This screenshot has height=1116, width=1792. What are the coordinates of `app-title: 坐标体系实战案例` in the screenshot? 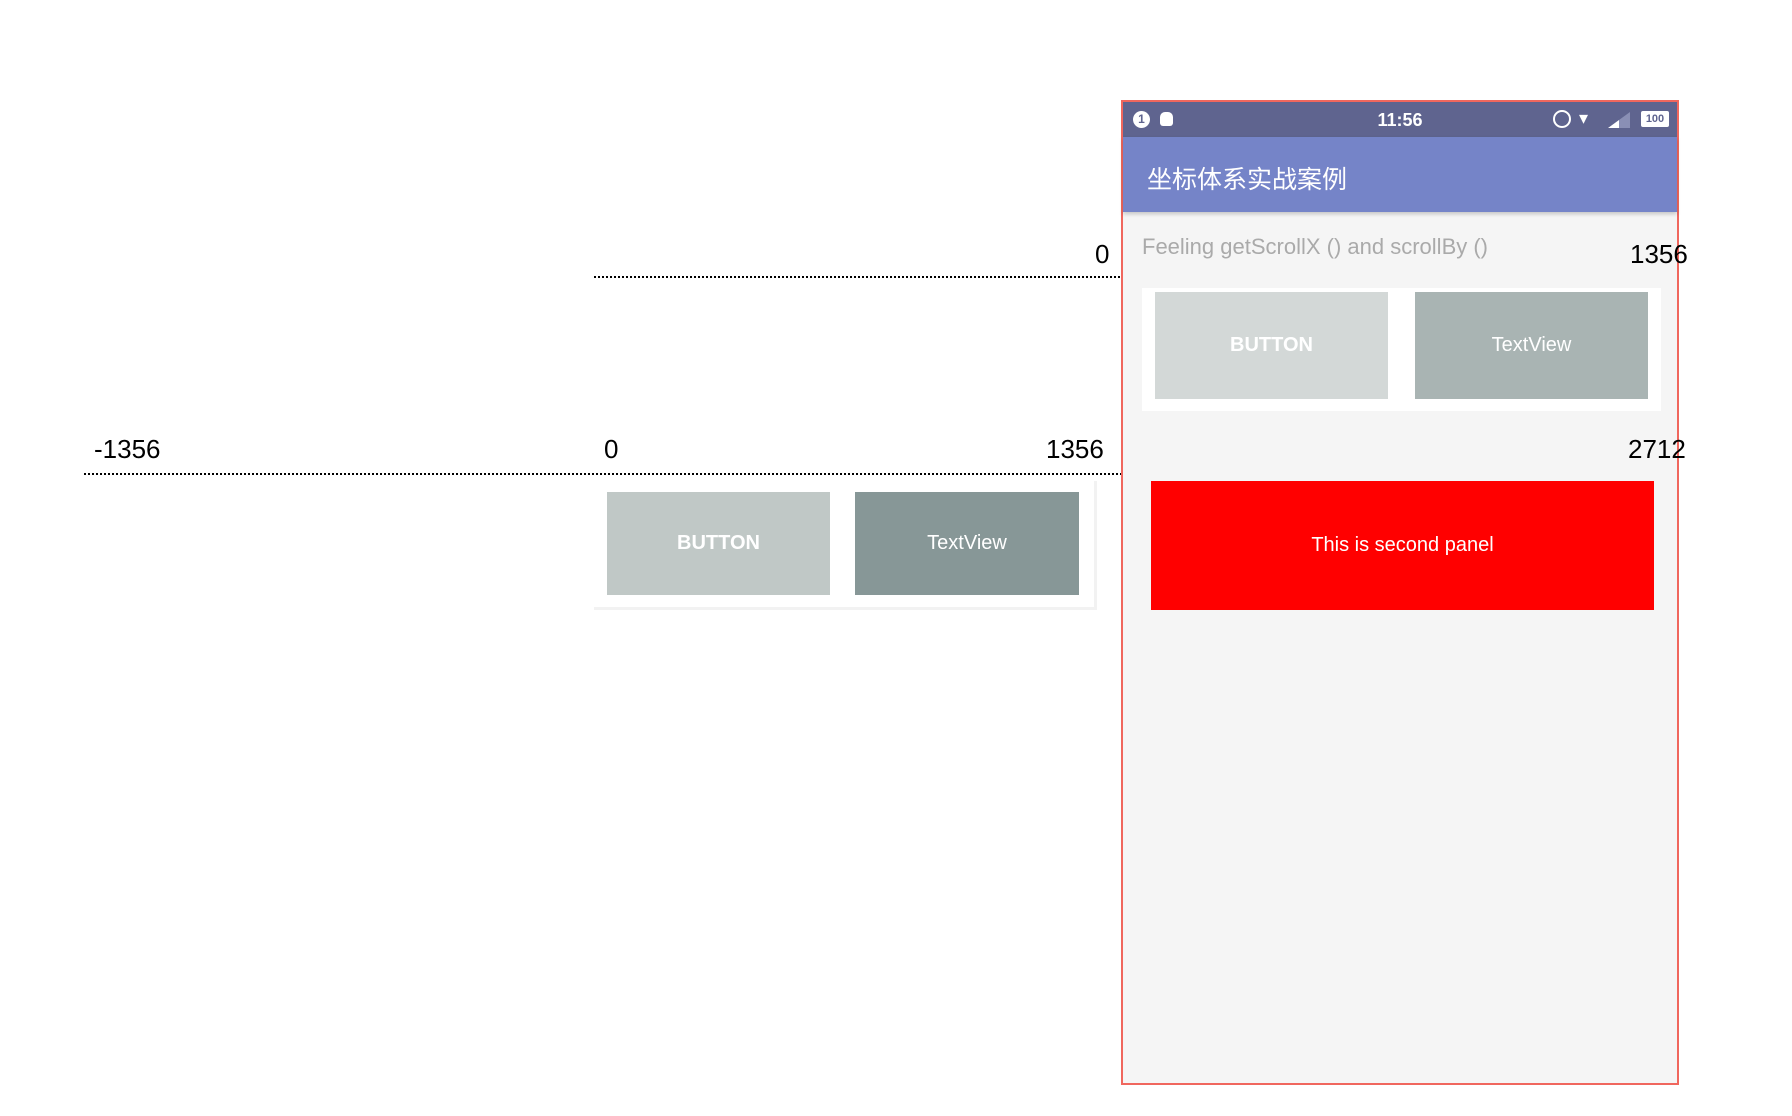 It's located at (1247, 180).